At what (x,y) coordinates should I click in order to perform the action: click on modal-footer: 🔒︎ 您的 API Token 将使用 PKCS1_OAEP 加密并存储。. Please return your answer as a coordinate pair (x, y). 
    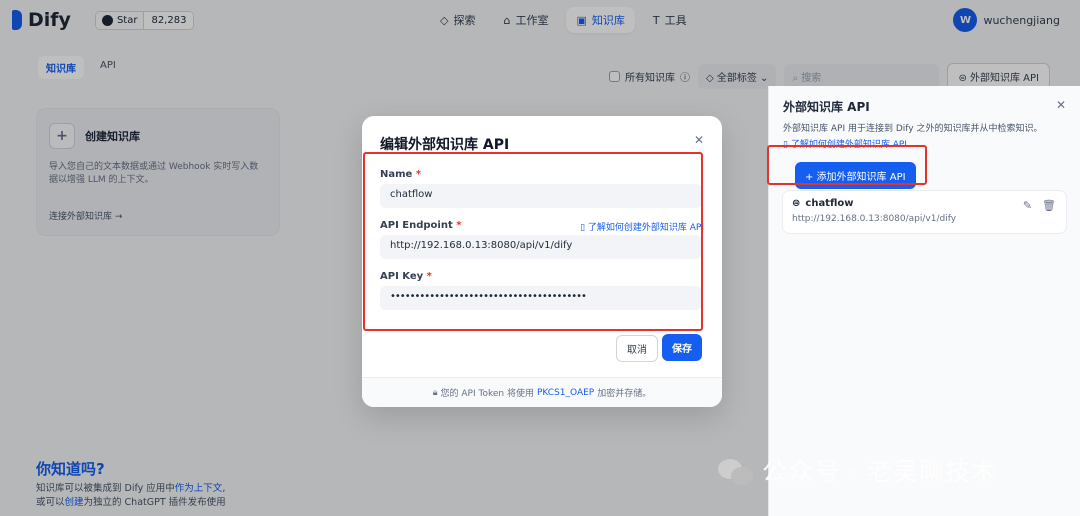
    Looking at the image, I should click on (542, 392).